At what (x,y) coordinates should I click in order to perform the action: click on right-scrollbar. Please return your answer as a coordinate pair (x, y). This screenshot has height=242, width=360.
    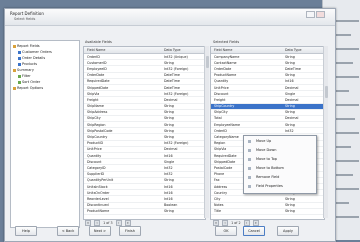
    Looking at the image, I should click on (325, 132).